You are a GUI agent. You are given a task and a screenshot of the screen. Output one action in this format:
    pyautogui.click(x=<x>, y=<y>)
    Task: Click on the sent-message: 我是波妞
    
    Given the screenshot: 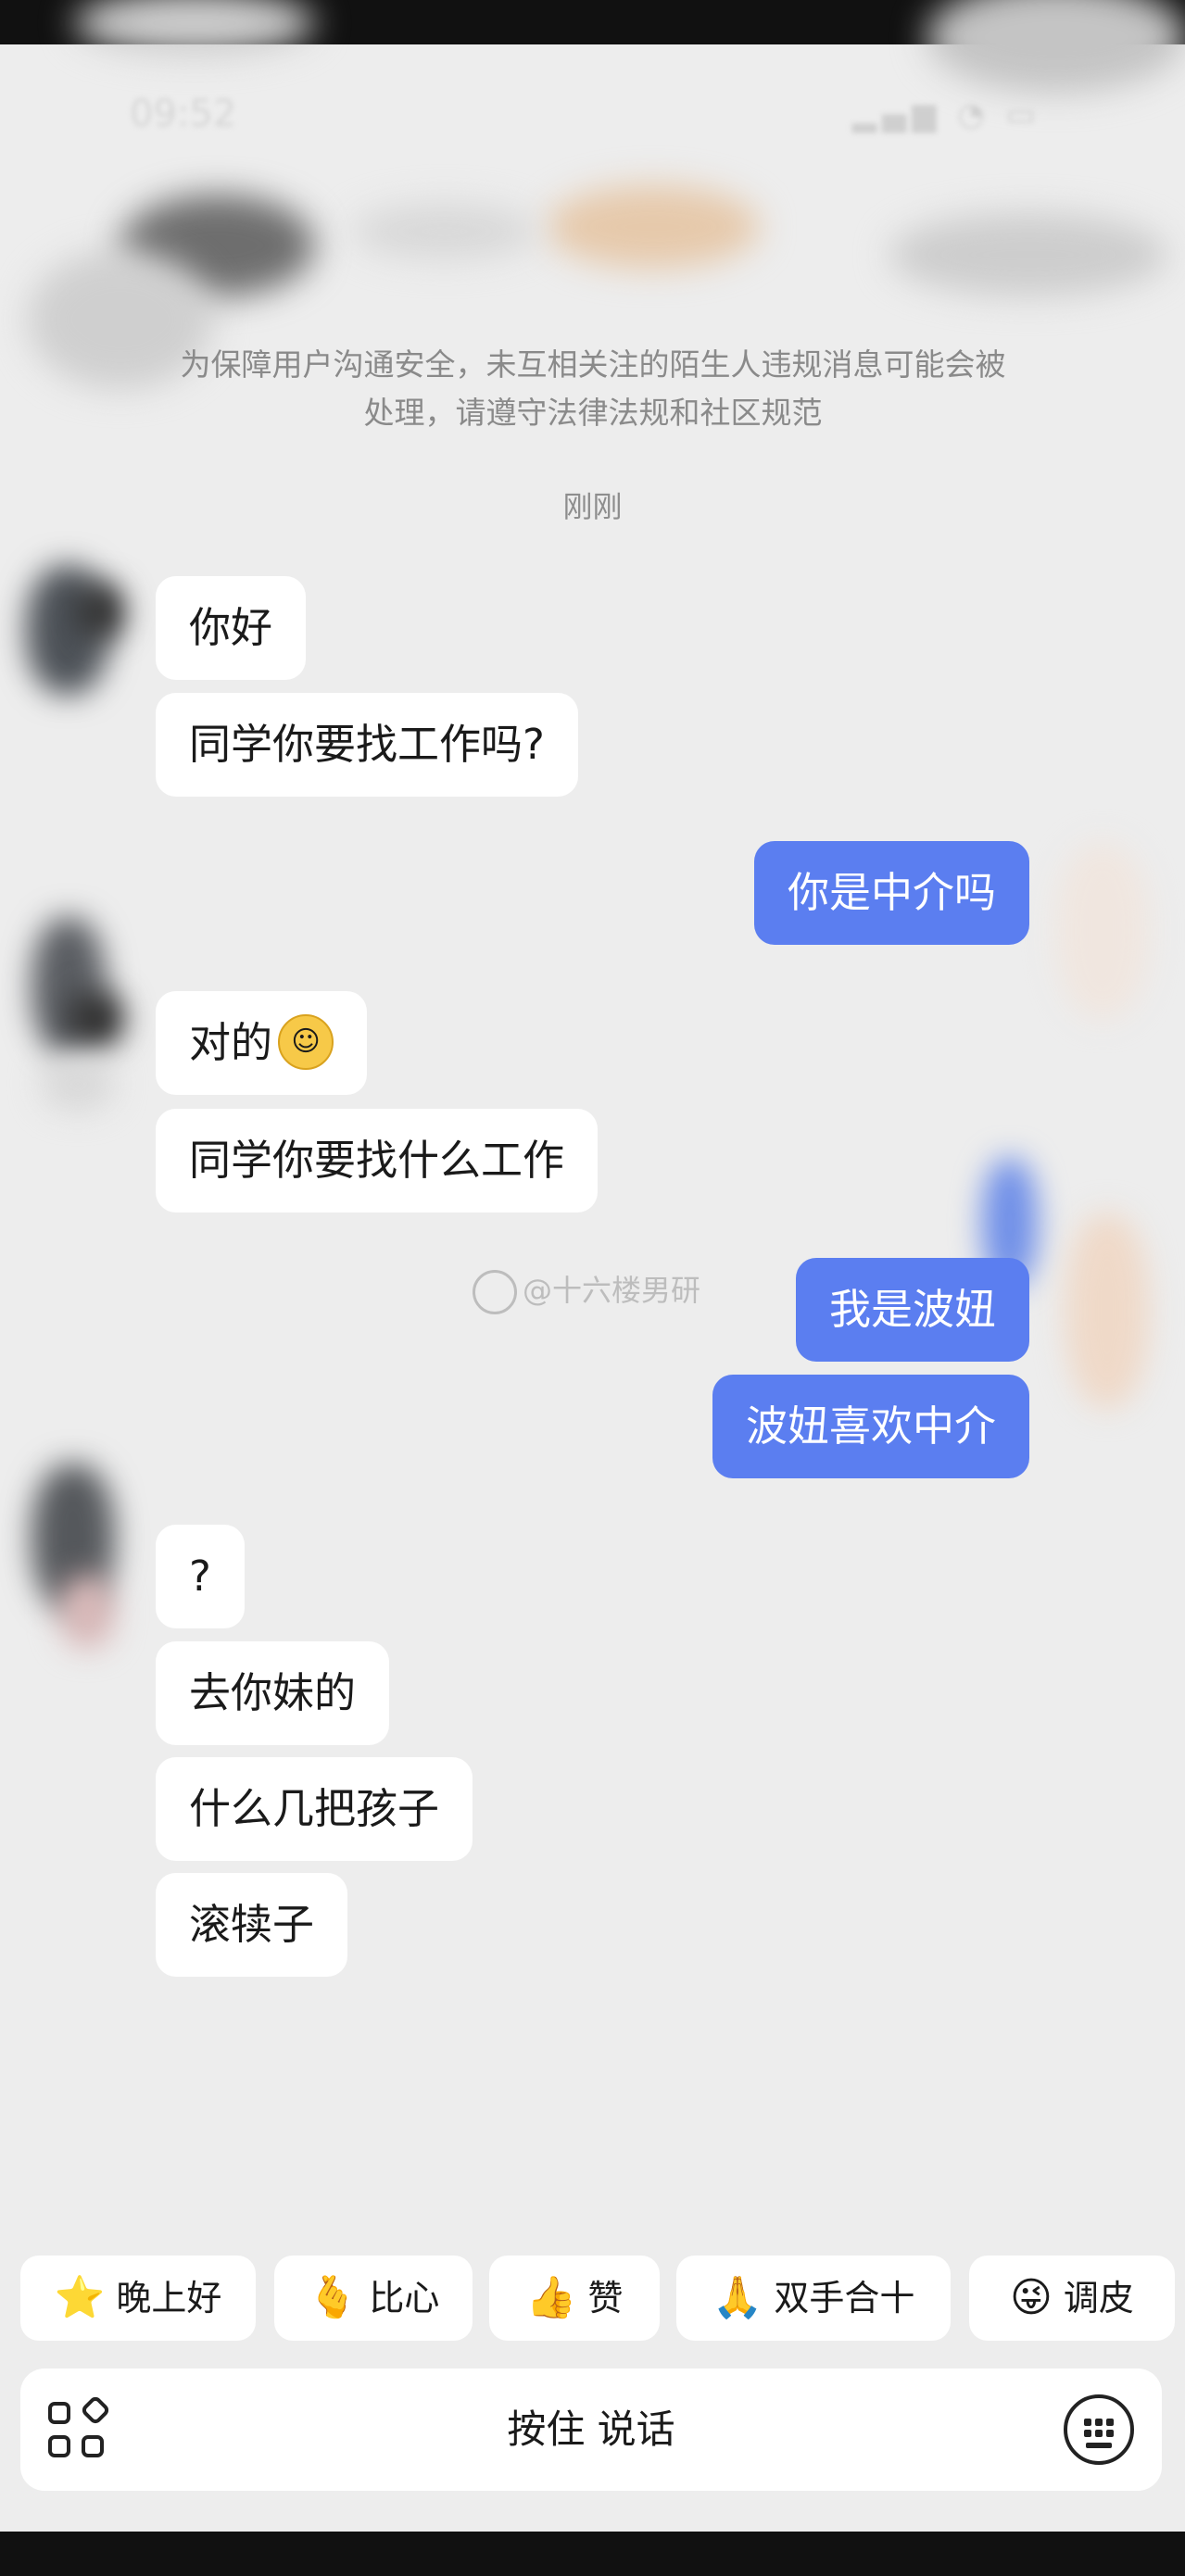 What is the action you would take?
    pyautogui.click(x=912, y=1310)
    